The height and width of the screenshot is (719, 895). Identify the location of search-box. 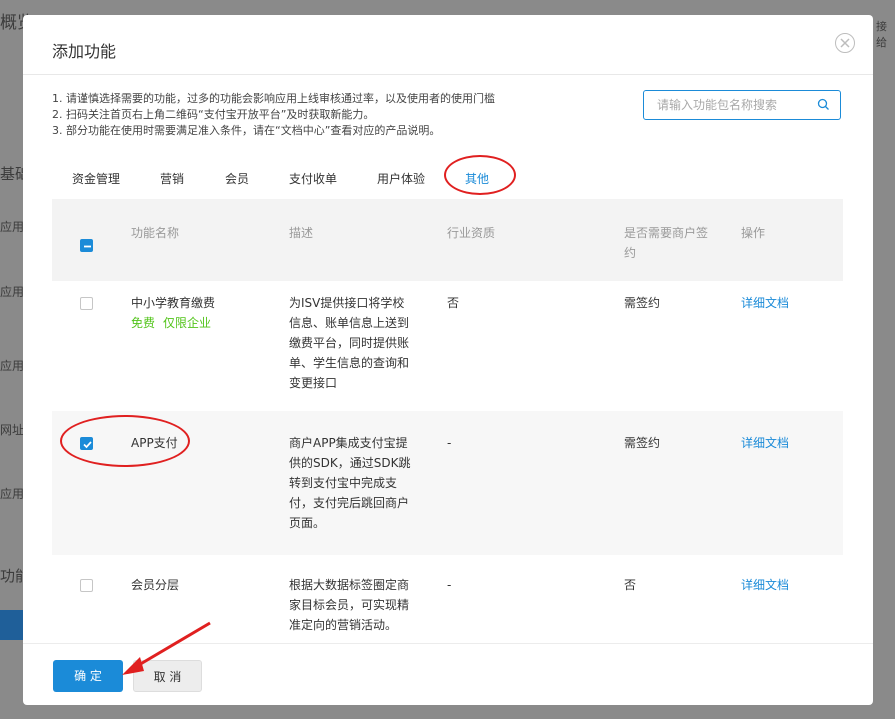
(742, 105).